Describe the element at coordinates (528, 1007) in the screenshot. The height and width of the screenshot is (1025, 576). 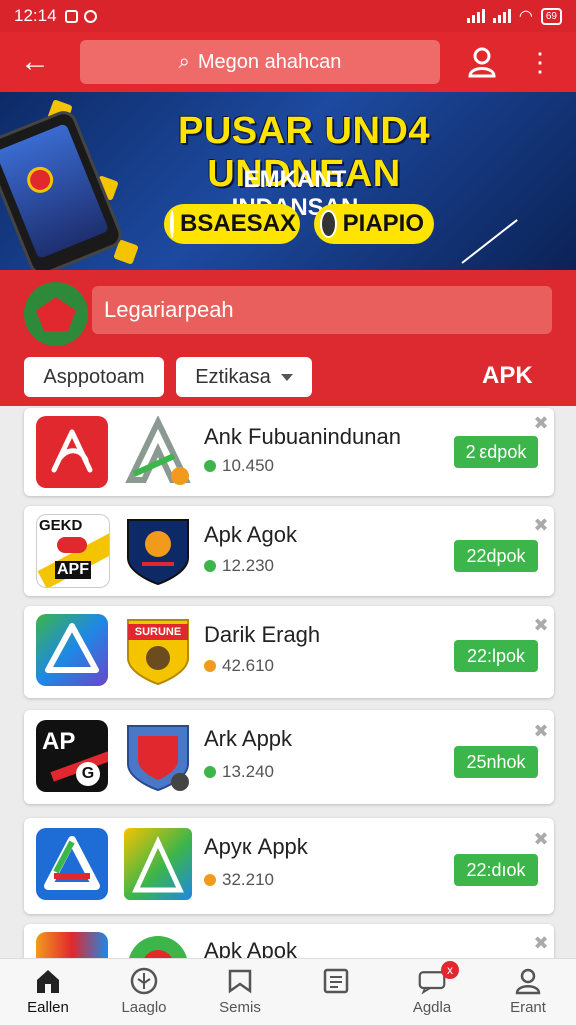
I see `nav-label: Erant` at that location.